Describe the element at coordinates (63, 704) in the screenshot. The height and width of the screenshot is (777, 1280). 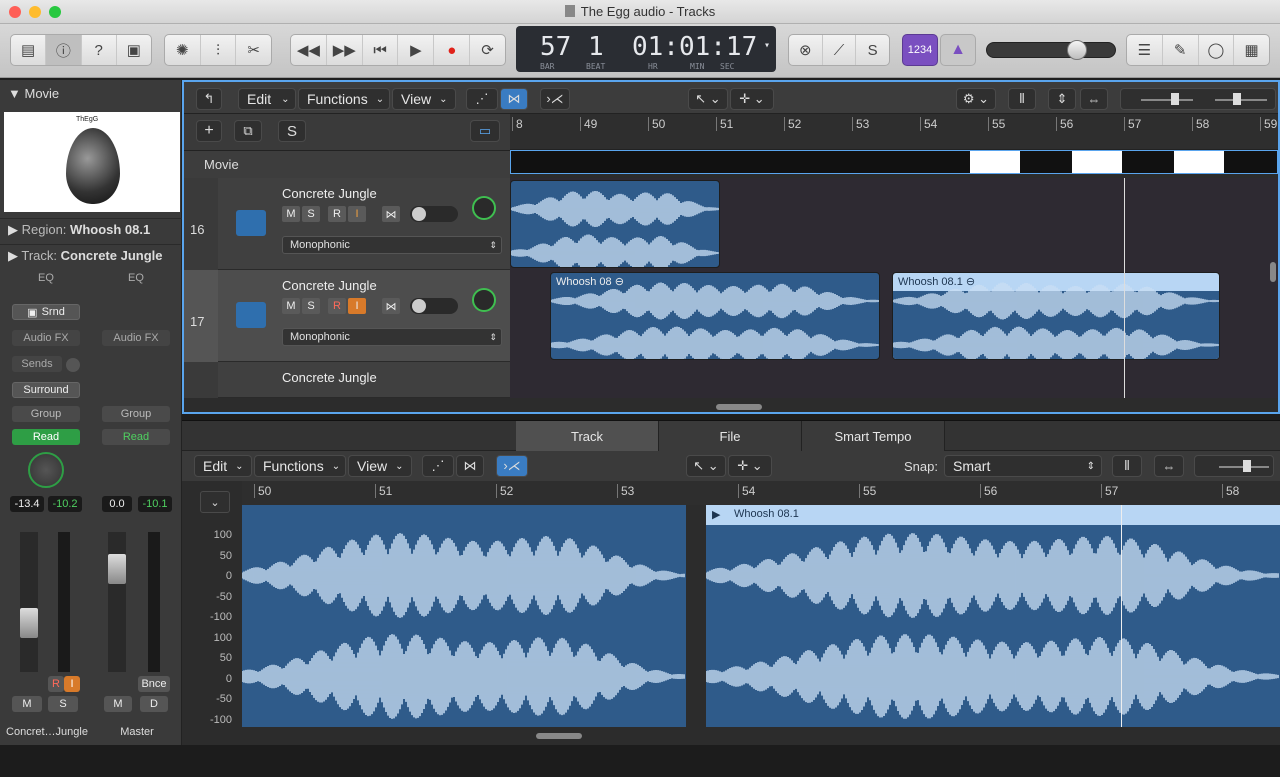
I see `left-solo-button: S` at that location.